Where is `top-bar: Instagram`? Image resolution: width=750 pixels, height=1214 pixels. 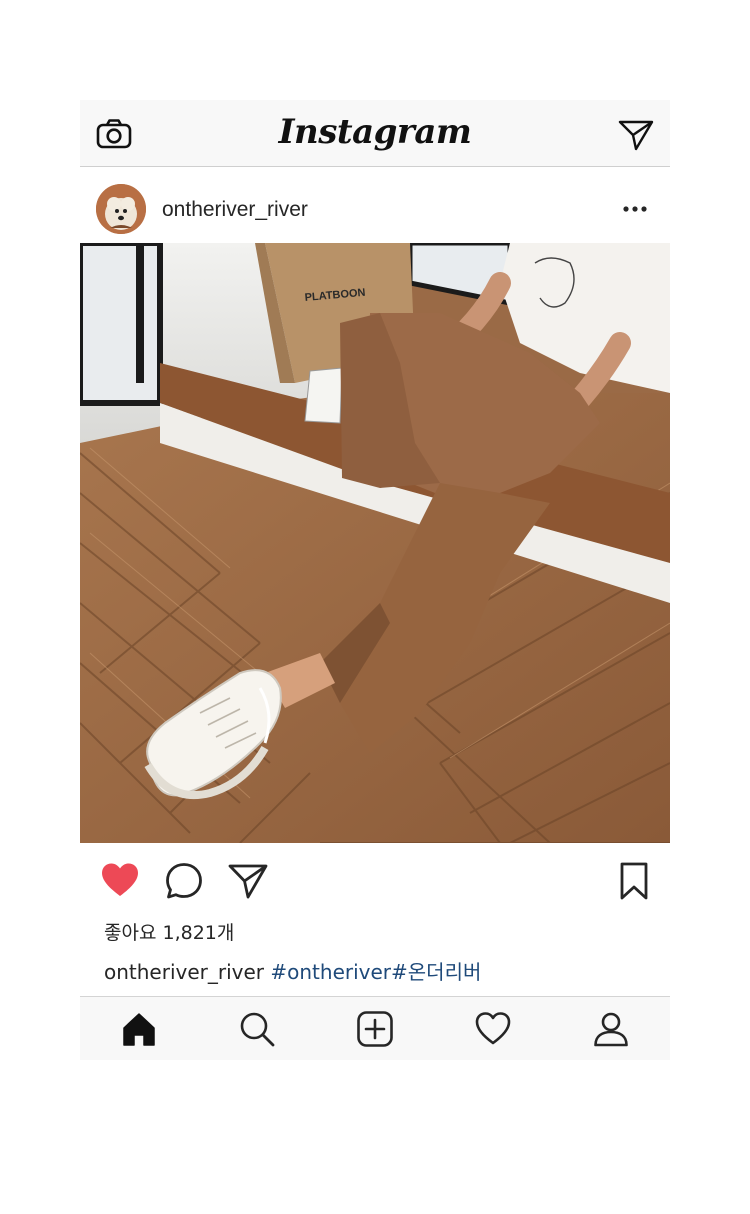
top-bar: Instagram is located at coordinates (375, 133).